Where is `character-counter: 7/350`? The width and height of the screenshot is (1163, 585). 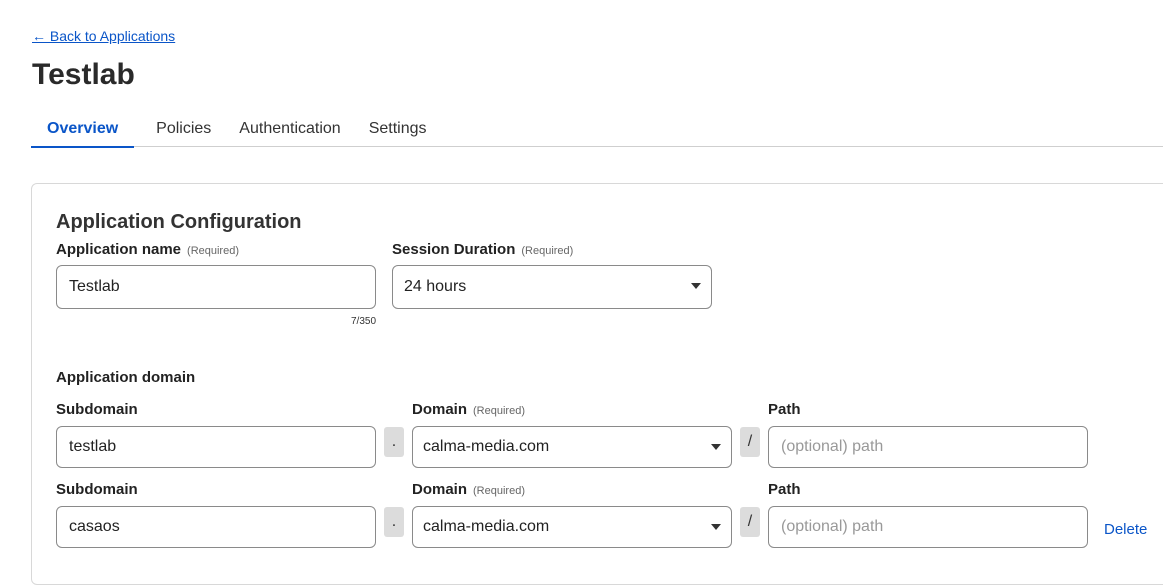
character-counter: 7/350 is located at coordinates (364, 321).